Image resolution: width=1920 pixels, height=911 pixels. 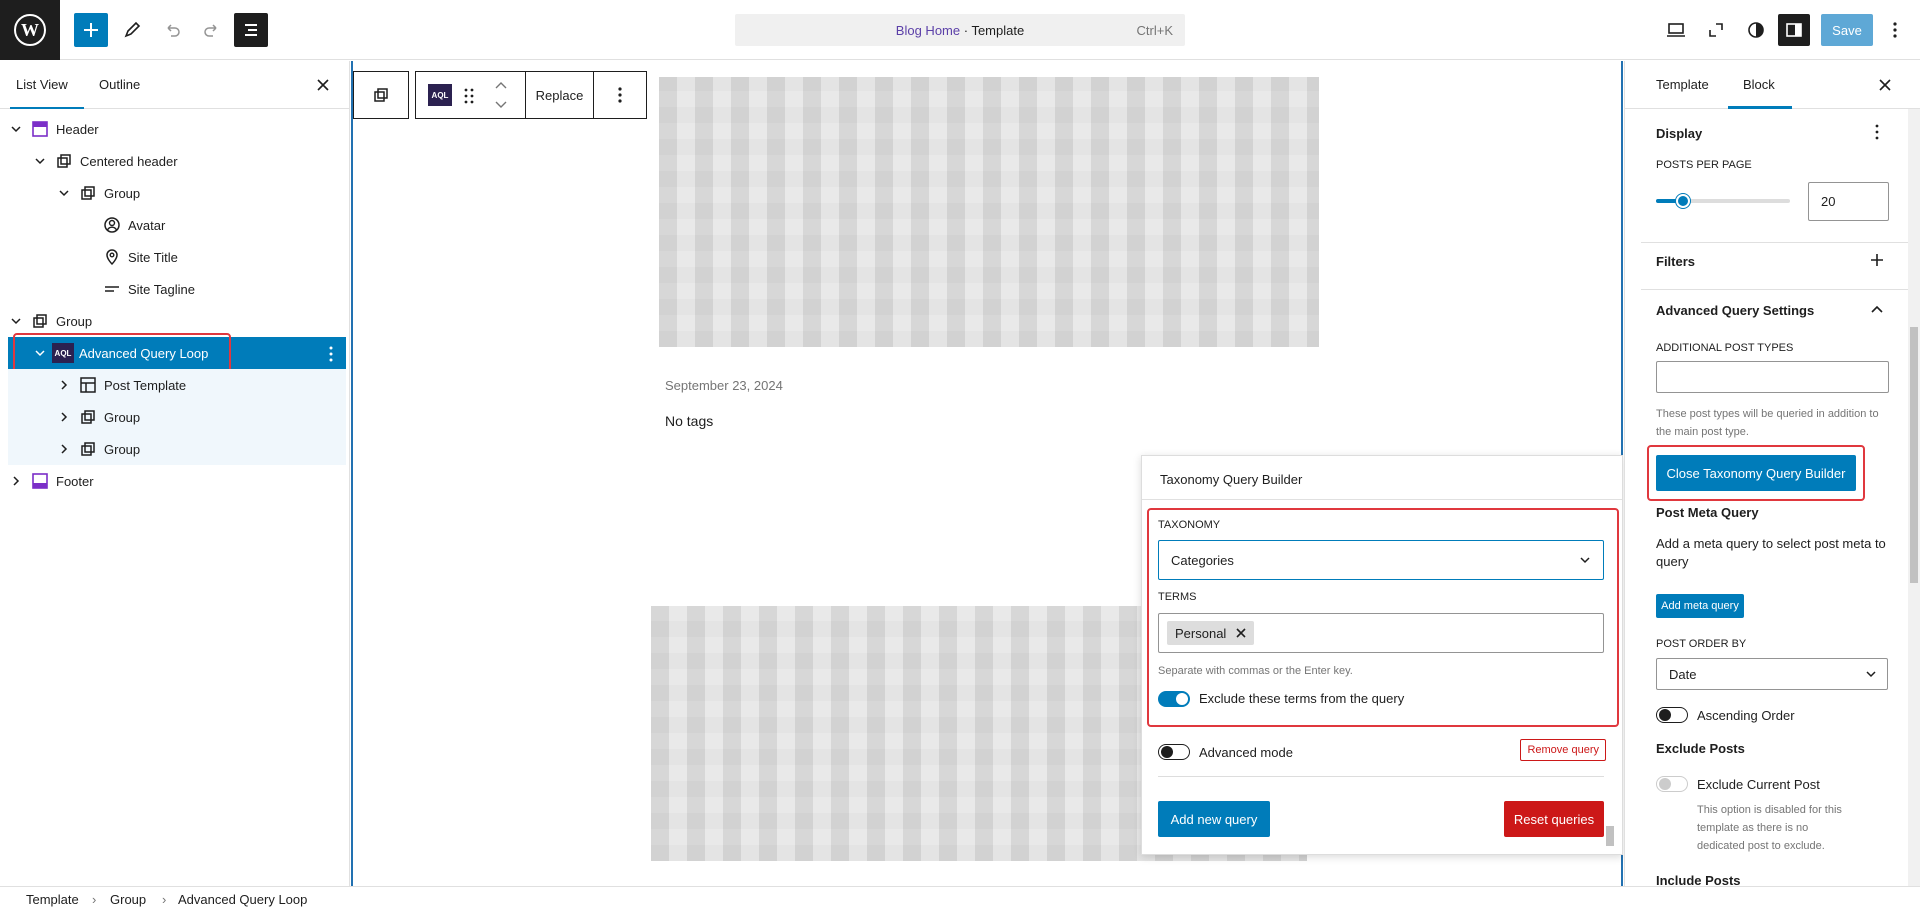 I want to click on list-item-avatar: Avatar, so click(x=173, y=225).